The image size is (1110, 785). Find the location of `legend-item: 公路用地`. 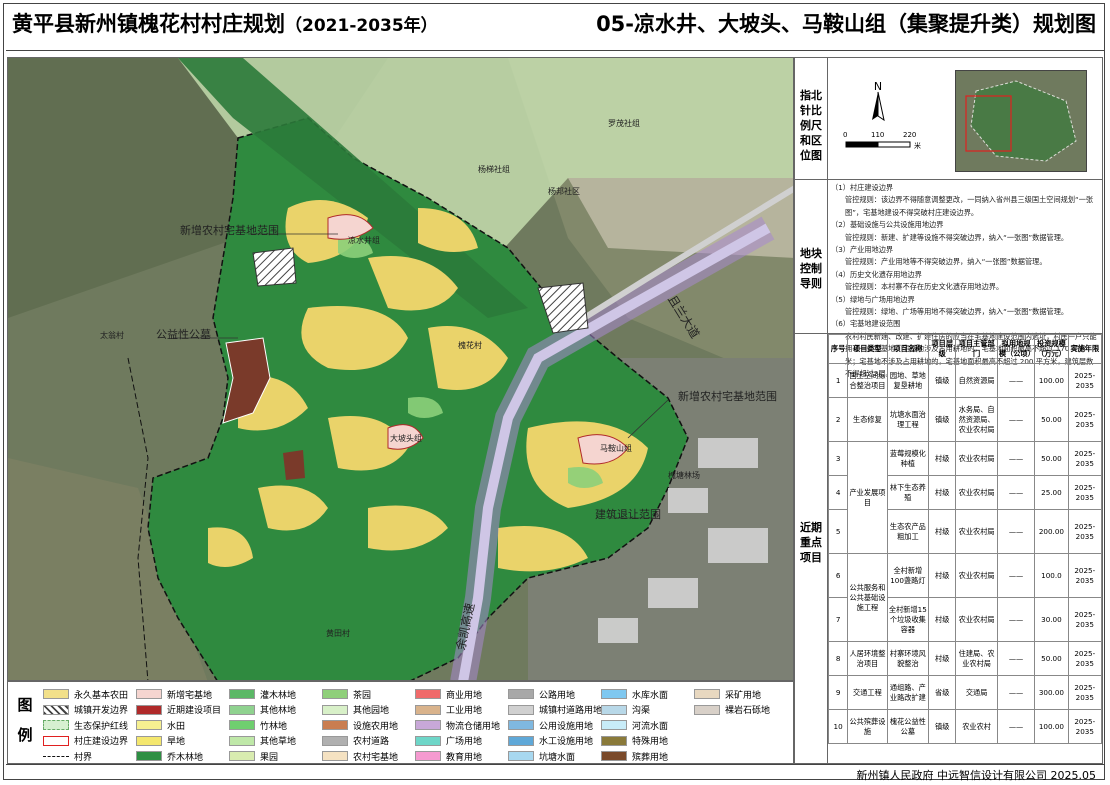

legend-item: 公路用地 is located at coordinates (541, 694).